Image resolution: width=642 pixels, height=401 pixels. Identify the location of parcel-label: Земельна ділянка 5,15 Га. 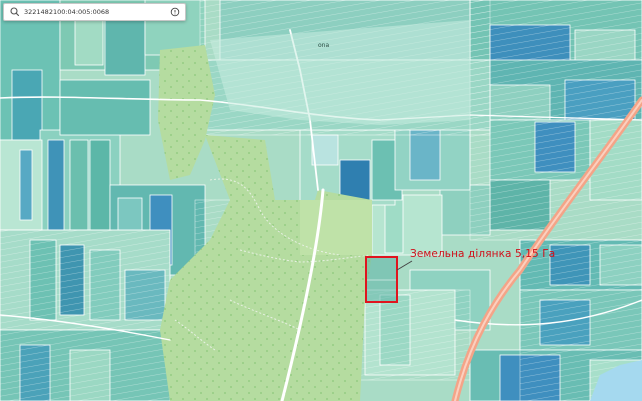
(483, 254).